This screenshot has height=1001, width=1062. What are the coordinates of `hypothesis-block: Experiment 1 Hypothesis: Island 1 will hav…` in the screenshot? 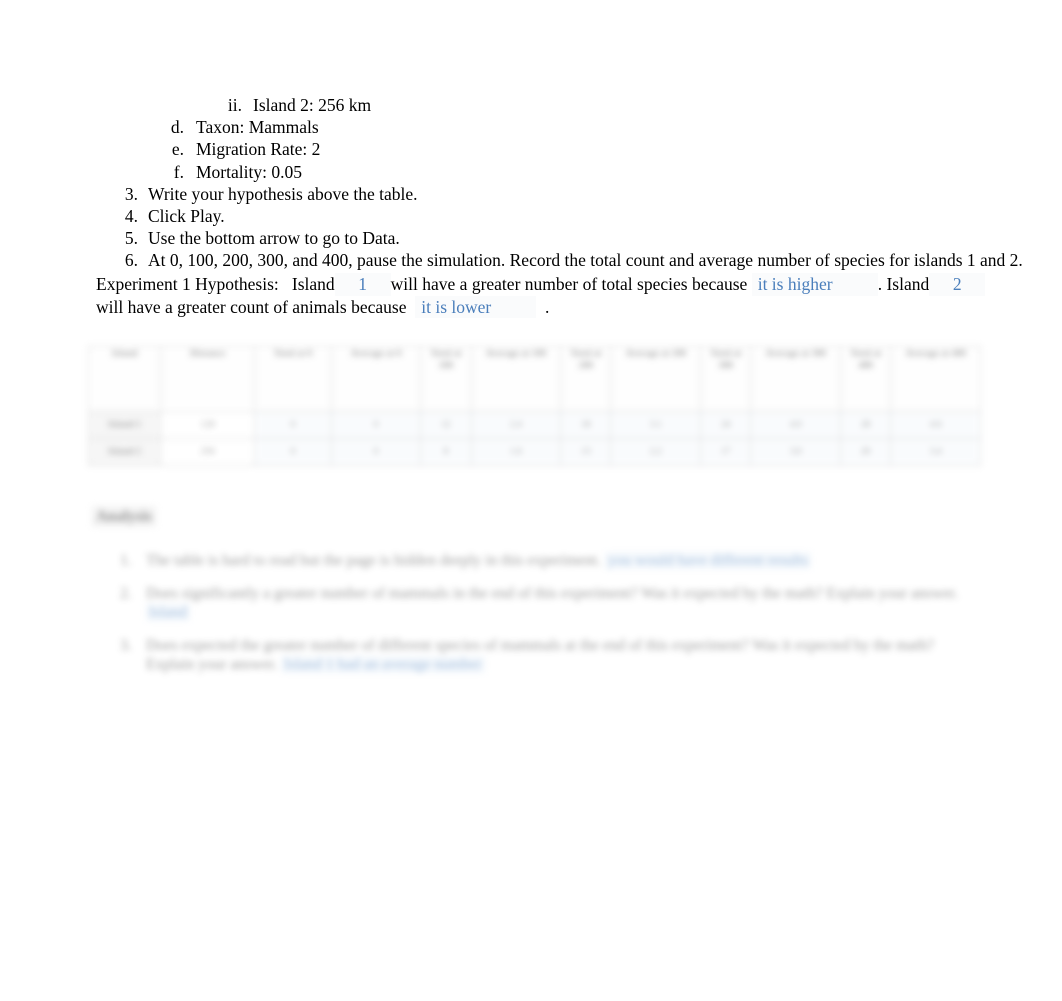 It's located at (541, 295).